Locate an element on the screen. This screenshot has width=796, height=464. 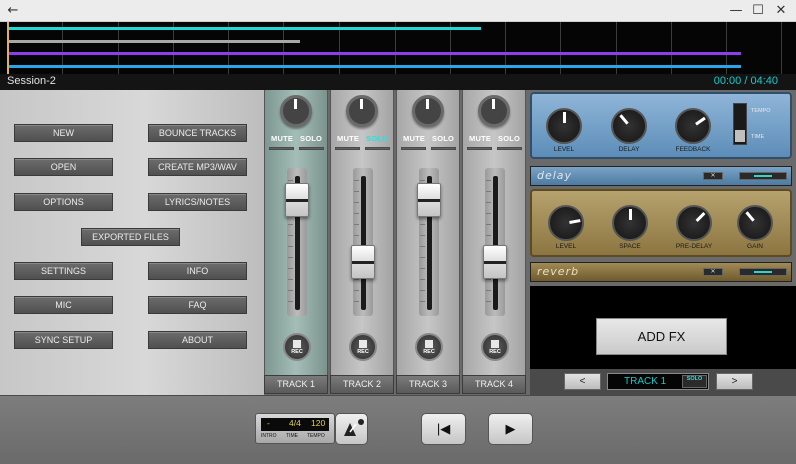
delay-feedback-label: FEEDBACK is located at coordinates (693, 149).